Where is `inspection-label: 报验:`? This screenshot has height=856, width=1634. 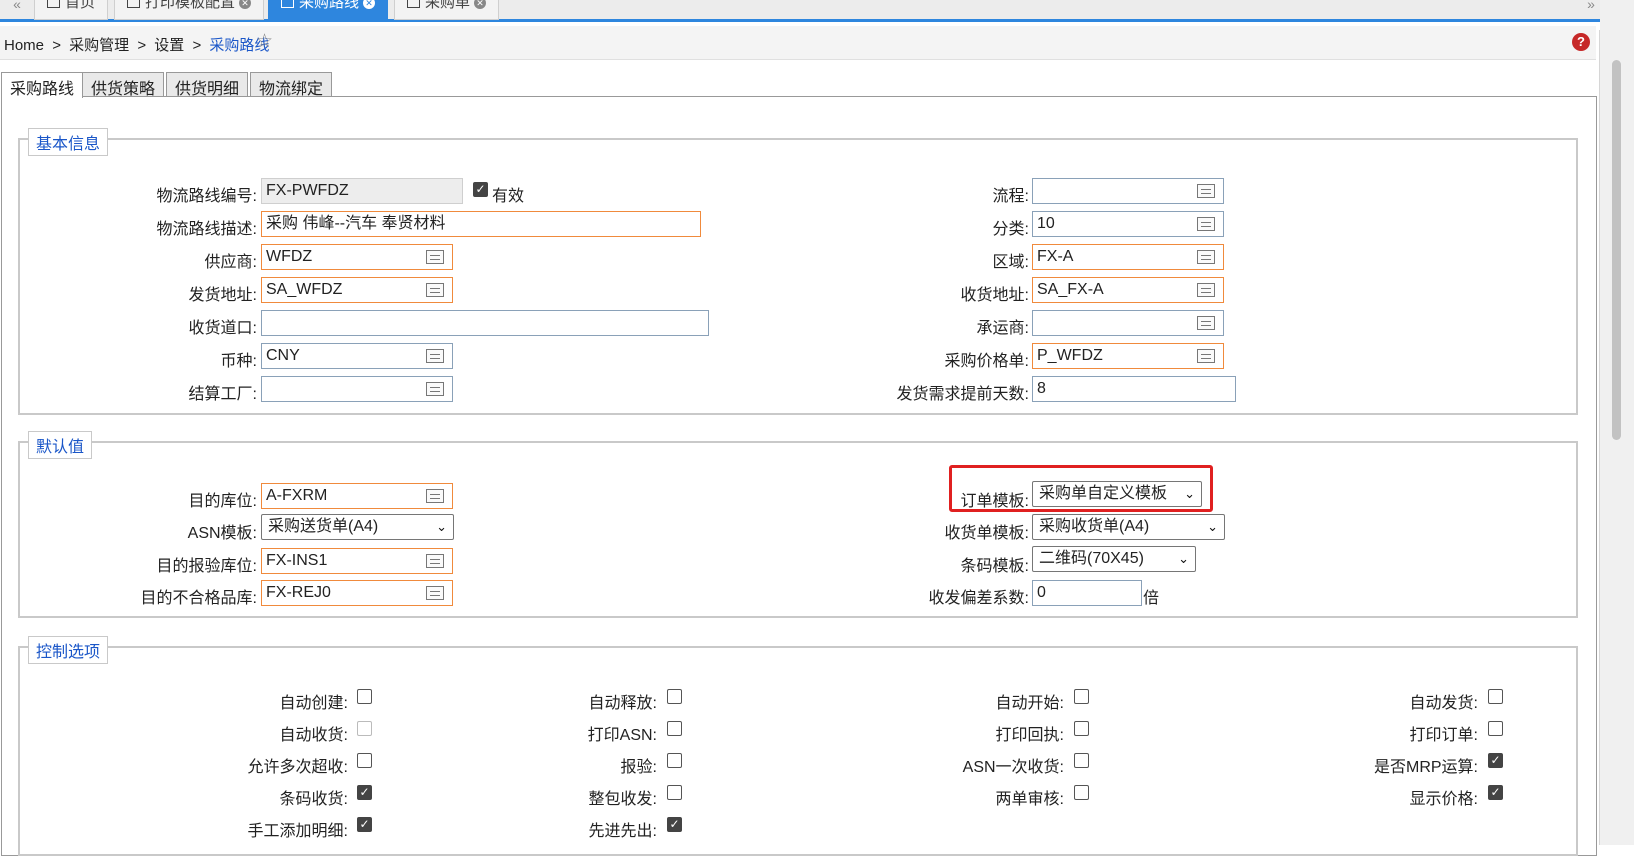 inspection-label: 报验: is located at coordinates (638, 767).